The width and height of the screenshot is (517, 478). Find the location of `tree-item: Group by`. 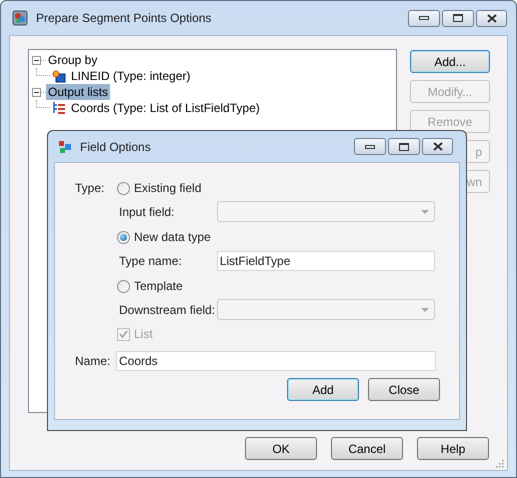

tree-item: Group by is located at coordinates (73, 60).